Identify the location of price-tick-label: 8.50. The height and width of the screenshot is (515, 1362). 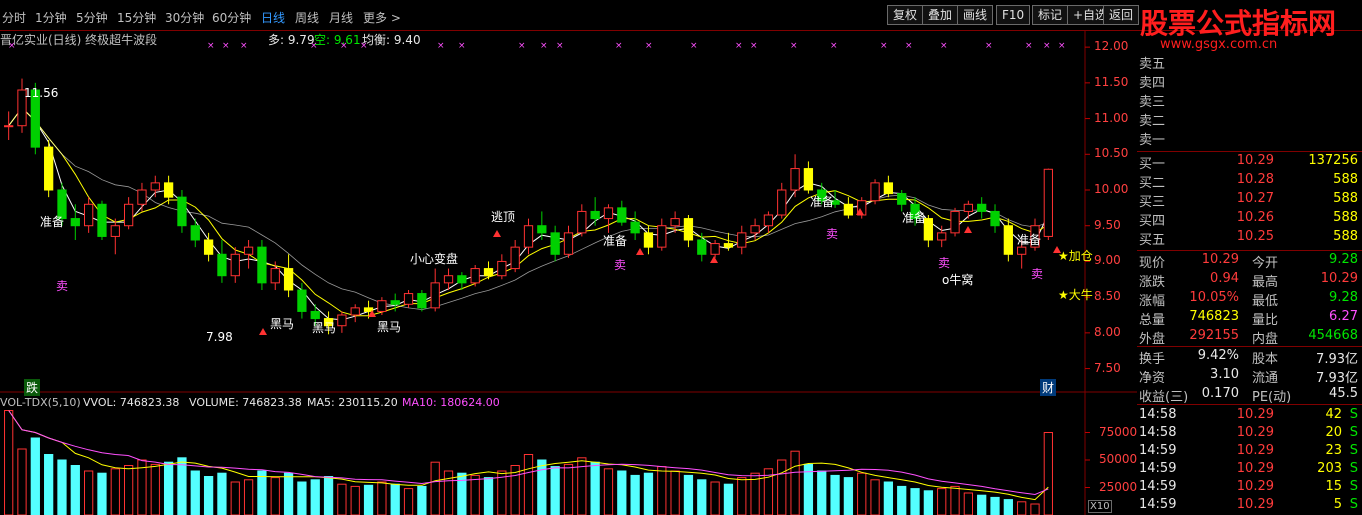
(1107, 296).